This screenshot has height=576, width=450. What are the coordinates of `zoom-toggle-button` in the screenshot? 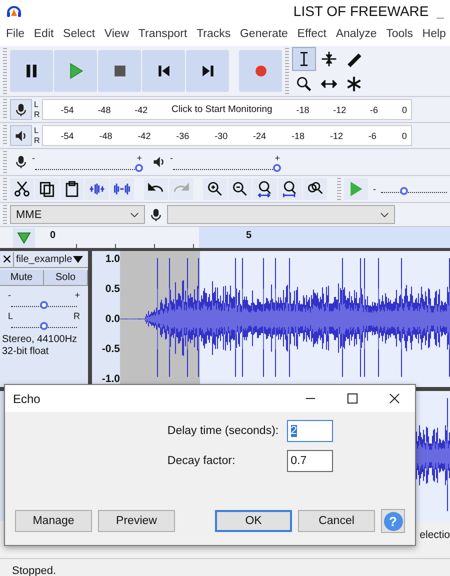 It's located at (315, 189).